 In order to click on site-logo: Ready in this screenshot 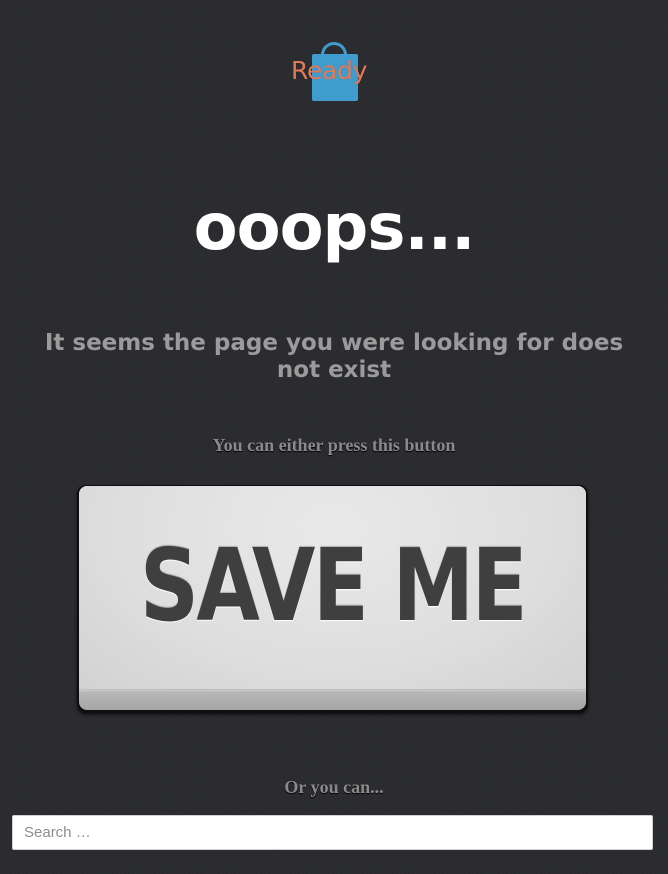, I will do `click(337, 73)`.